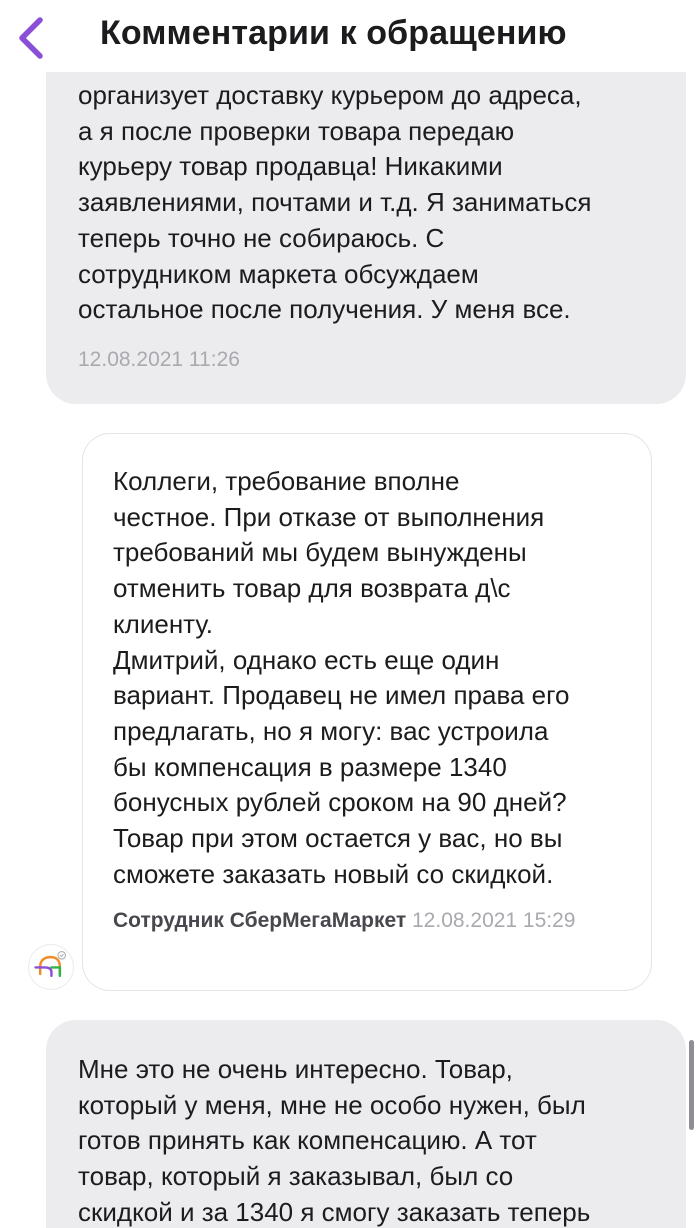  Describe the element at coordinates (494, 920) in the screenshot. I see `message-timestamp: 12.08.2021 15:29` at that location.